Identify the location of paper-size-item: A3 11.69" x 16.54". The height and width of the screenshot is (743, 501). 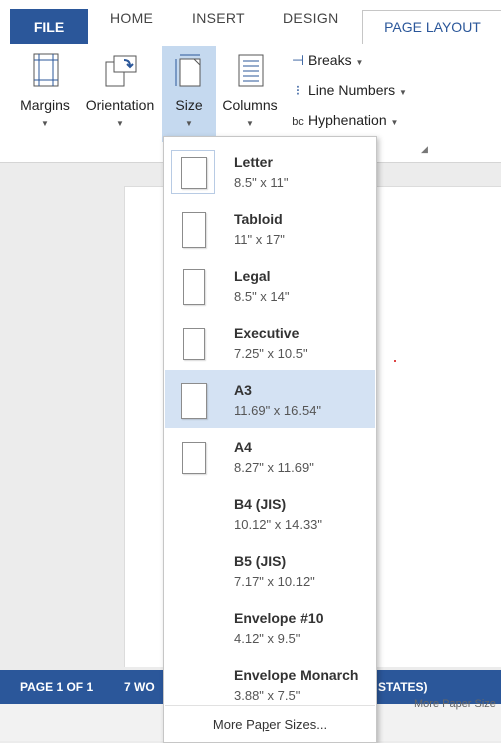
(270, 399).